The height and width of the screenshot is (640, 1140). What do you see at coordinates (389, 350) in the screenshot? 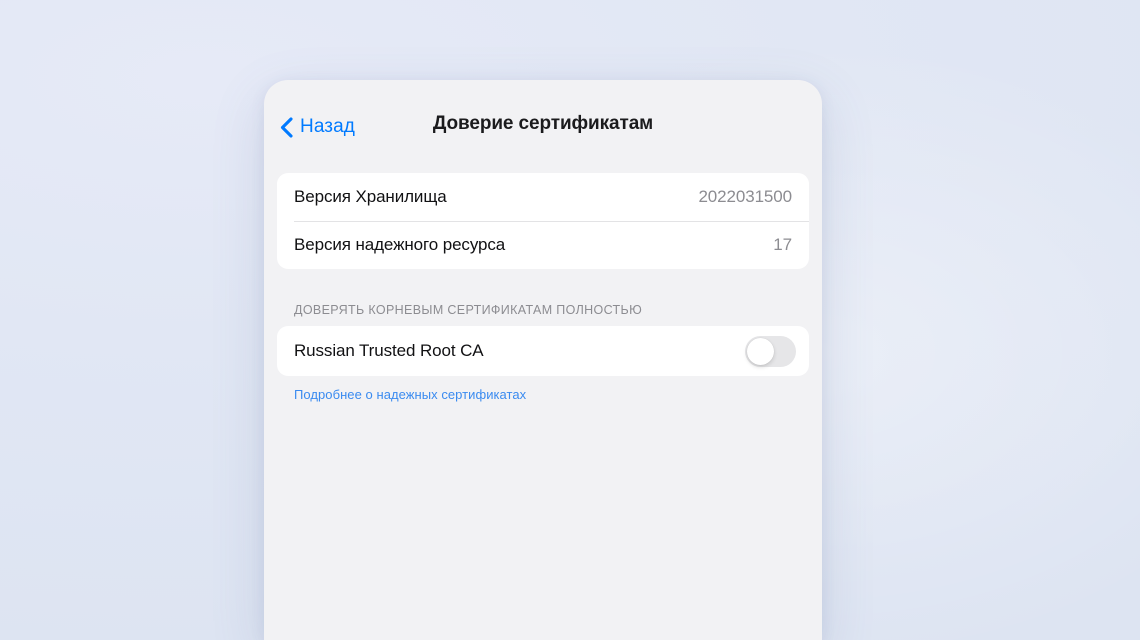
I see `certificate-name-label: Russian Trusted Root CA` at bounding box center [389, 350].